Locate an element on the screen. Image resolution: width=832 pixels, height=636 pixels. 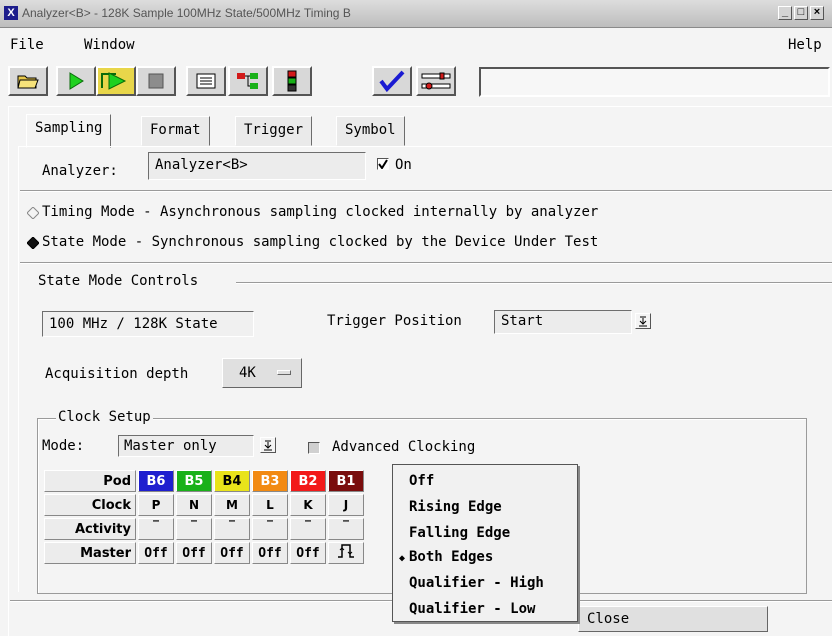
analyzer-label: Analyzer: is located at coordinates (80, 171).